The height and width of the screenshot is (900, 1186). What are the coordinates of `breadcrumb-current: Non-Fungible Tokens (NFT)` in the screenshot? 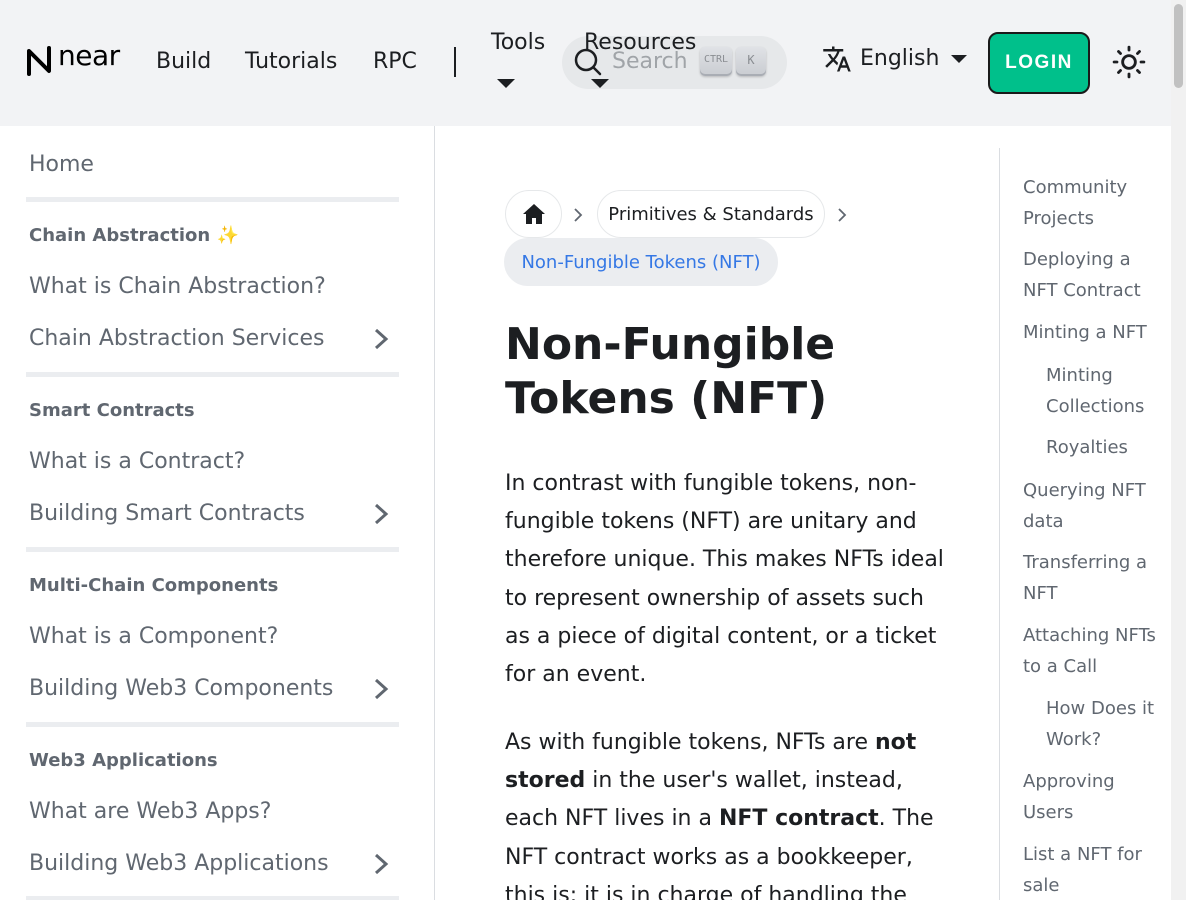 It's located at (641, 262).